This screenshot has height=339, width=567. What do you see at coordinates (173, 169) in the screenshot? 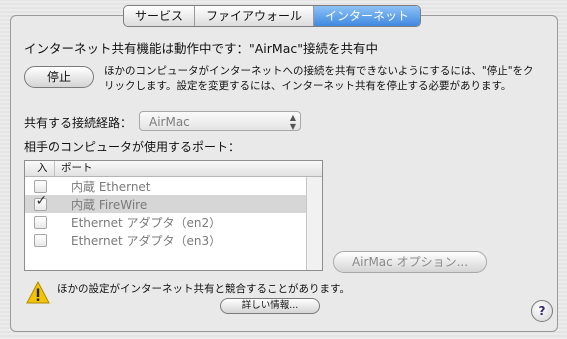
I see `ports-table-header: 入 ポート` at bounding box center [173, 169].